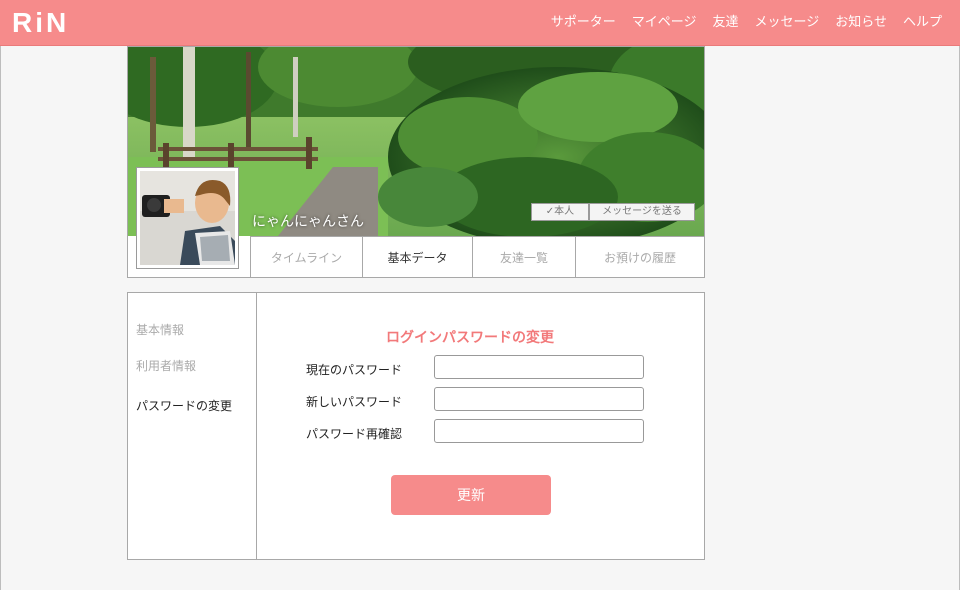 The width and height of the screenshot is (960, 590). What do you see at coordinates (184, 405) in the screenshot?
I see `menu-password-change: パスワードの変更` at bounding box center [184, 405].